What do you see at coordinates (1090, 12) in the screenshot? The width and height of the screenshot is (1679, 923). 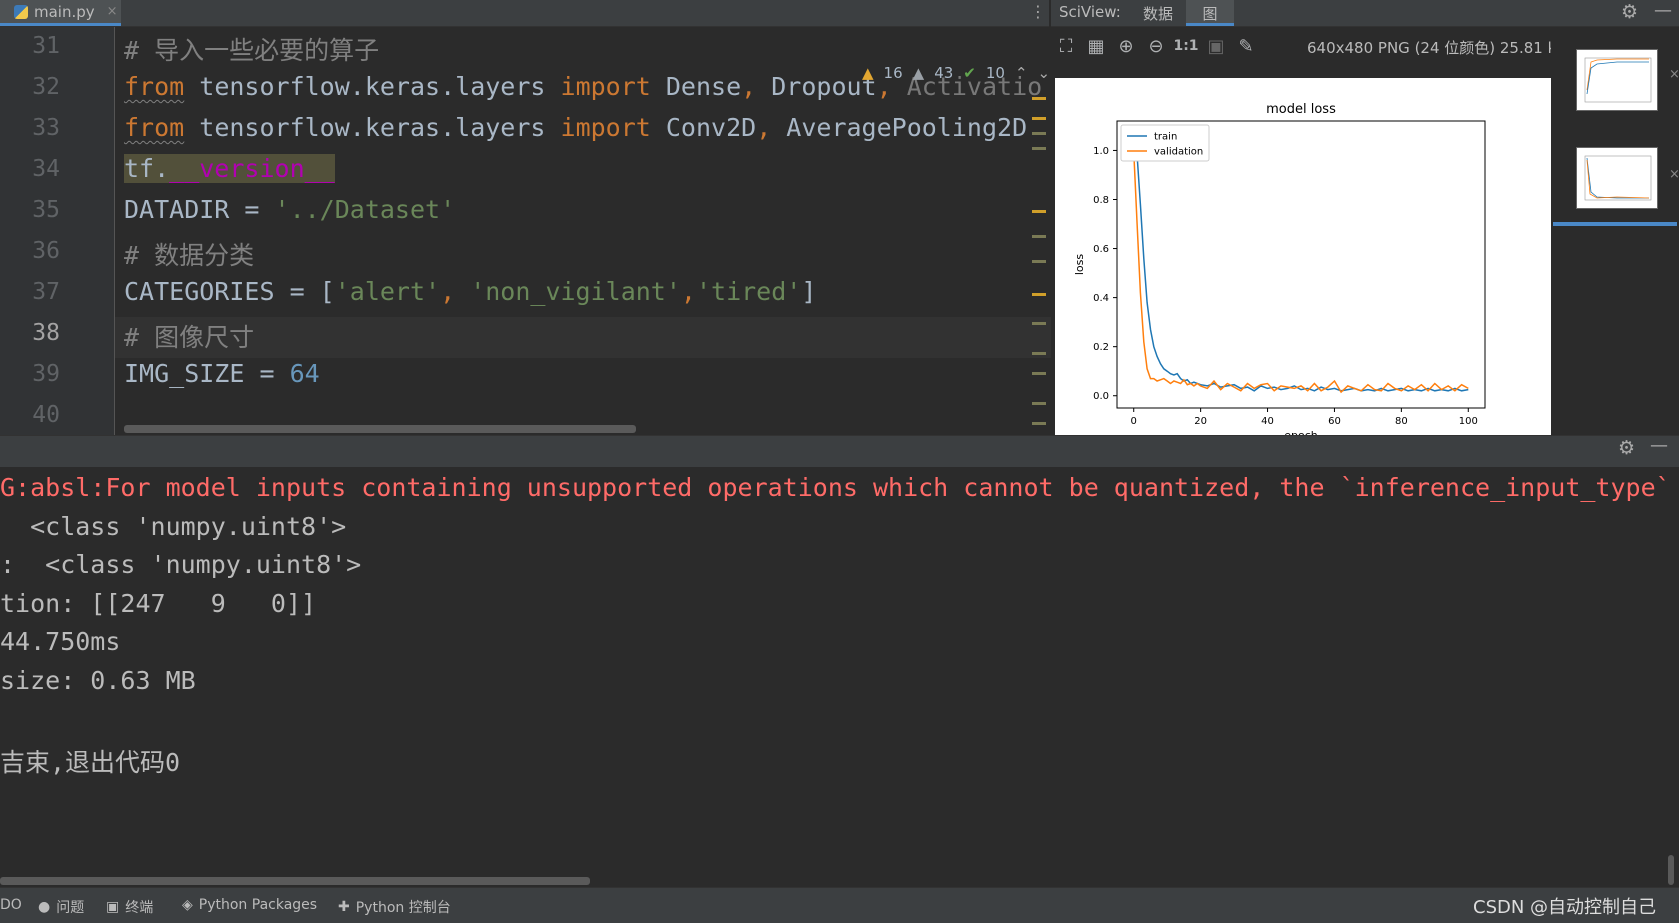 I see `sciview-title: SciView:` at bounding box center [1090, 12].